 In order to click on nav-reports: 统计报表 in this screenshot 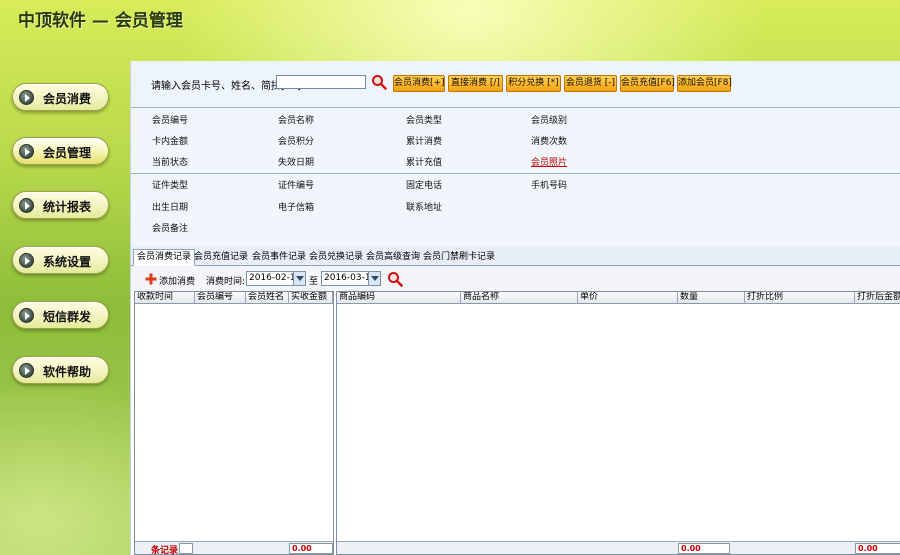, I will do `click(60, 205)`.